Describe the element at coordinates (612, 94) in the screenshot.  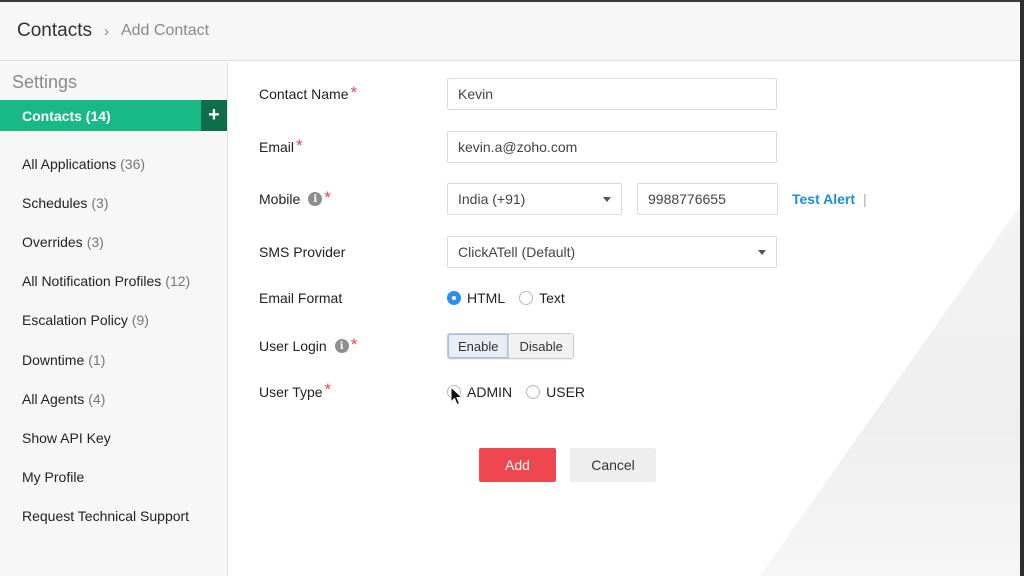
I see `contact-name-input: Kevin` at that location.